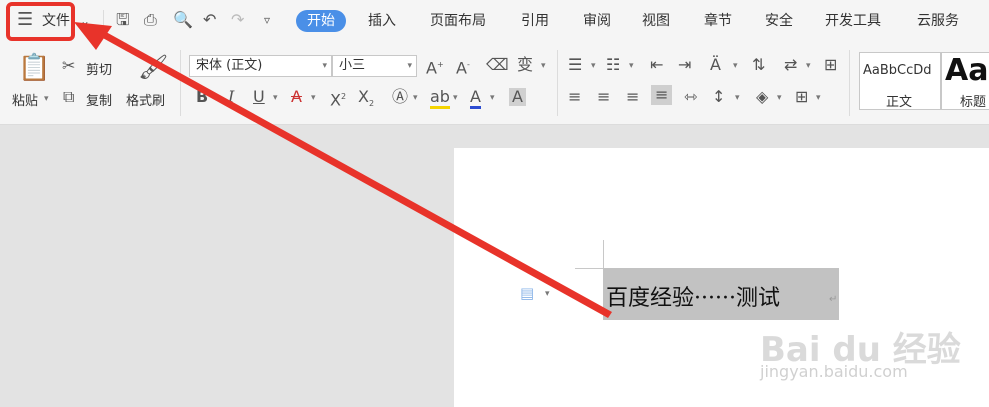 This screenshot has width=989, height=407. I want to click on decrease-indent-icon: ⇤, so click(656, 65).